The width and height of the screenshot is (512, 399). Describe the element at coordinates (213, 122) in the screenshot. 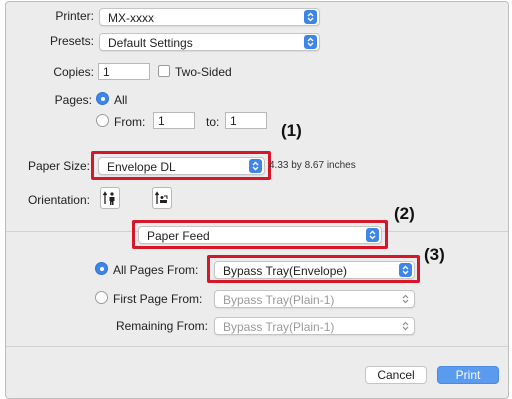

I see `pages-to-label: to:` at that location.